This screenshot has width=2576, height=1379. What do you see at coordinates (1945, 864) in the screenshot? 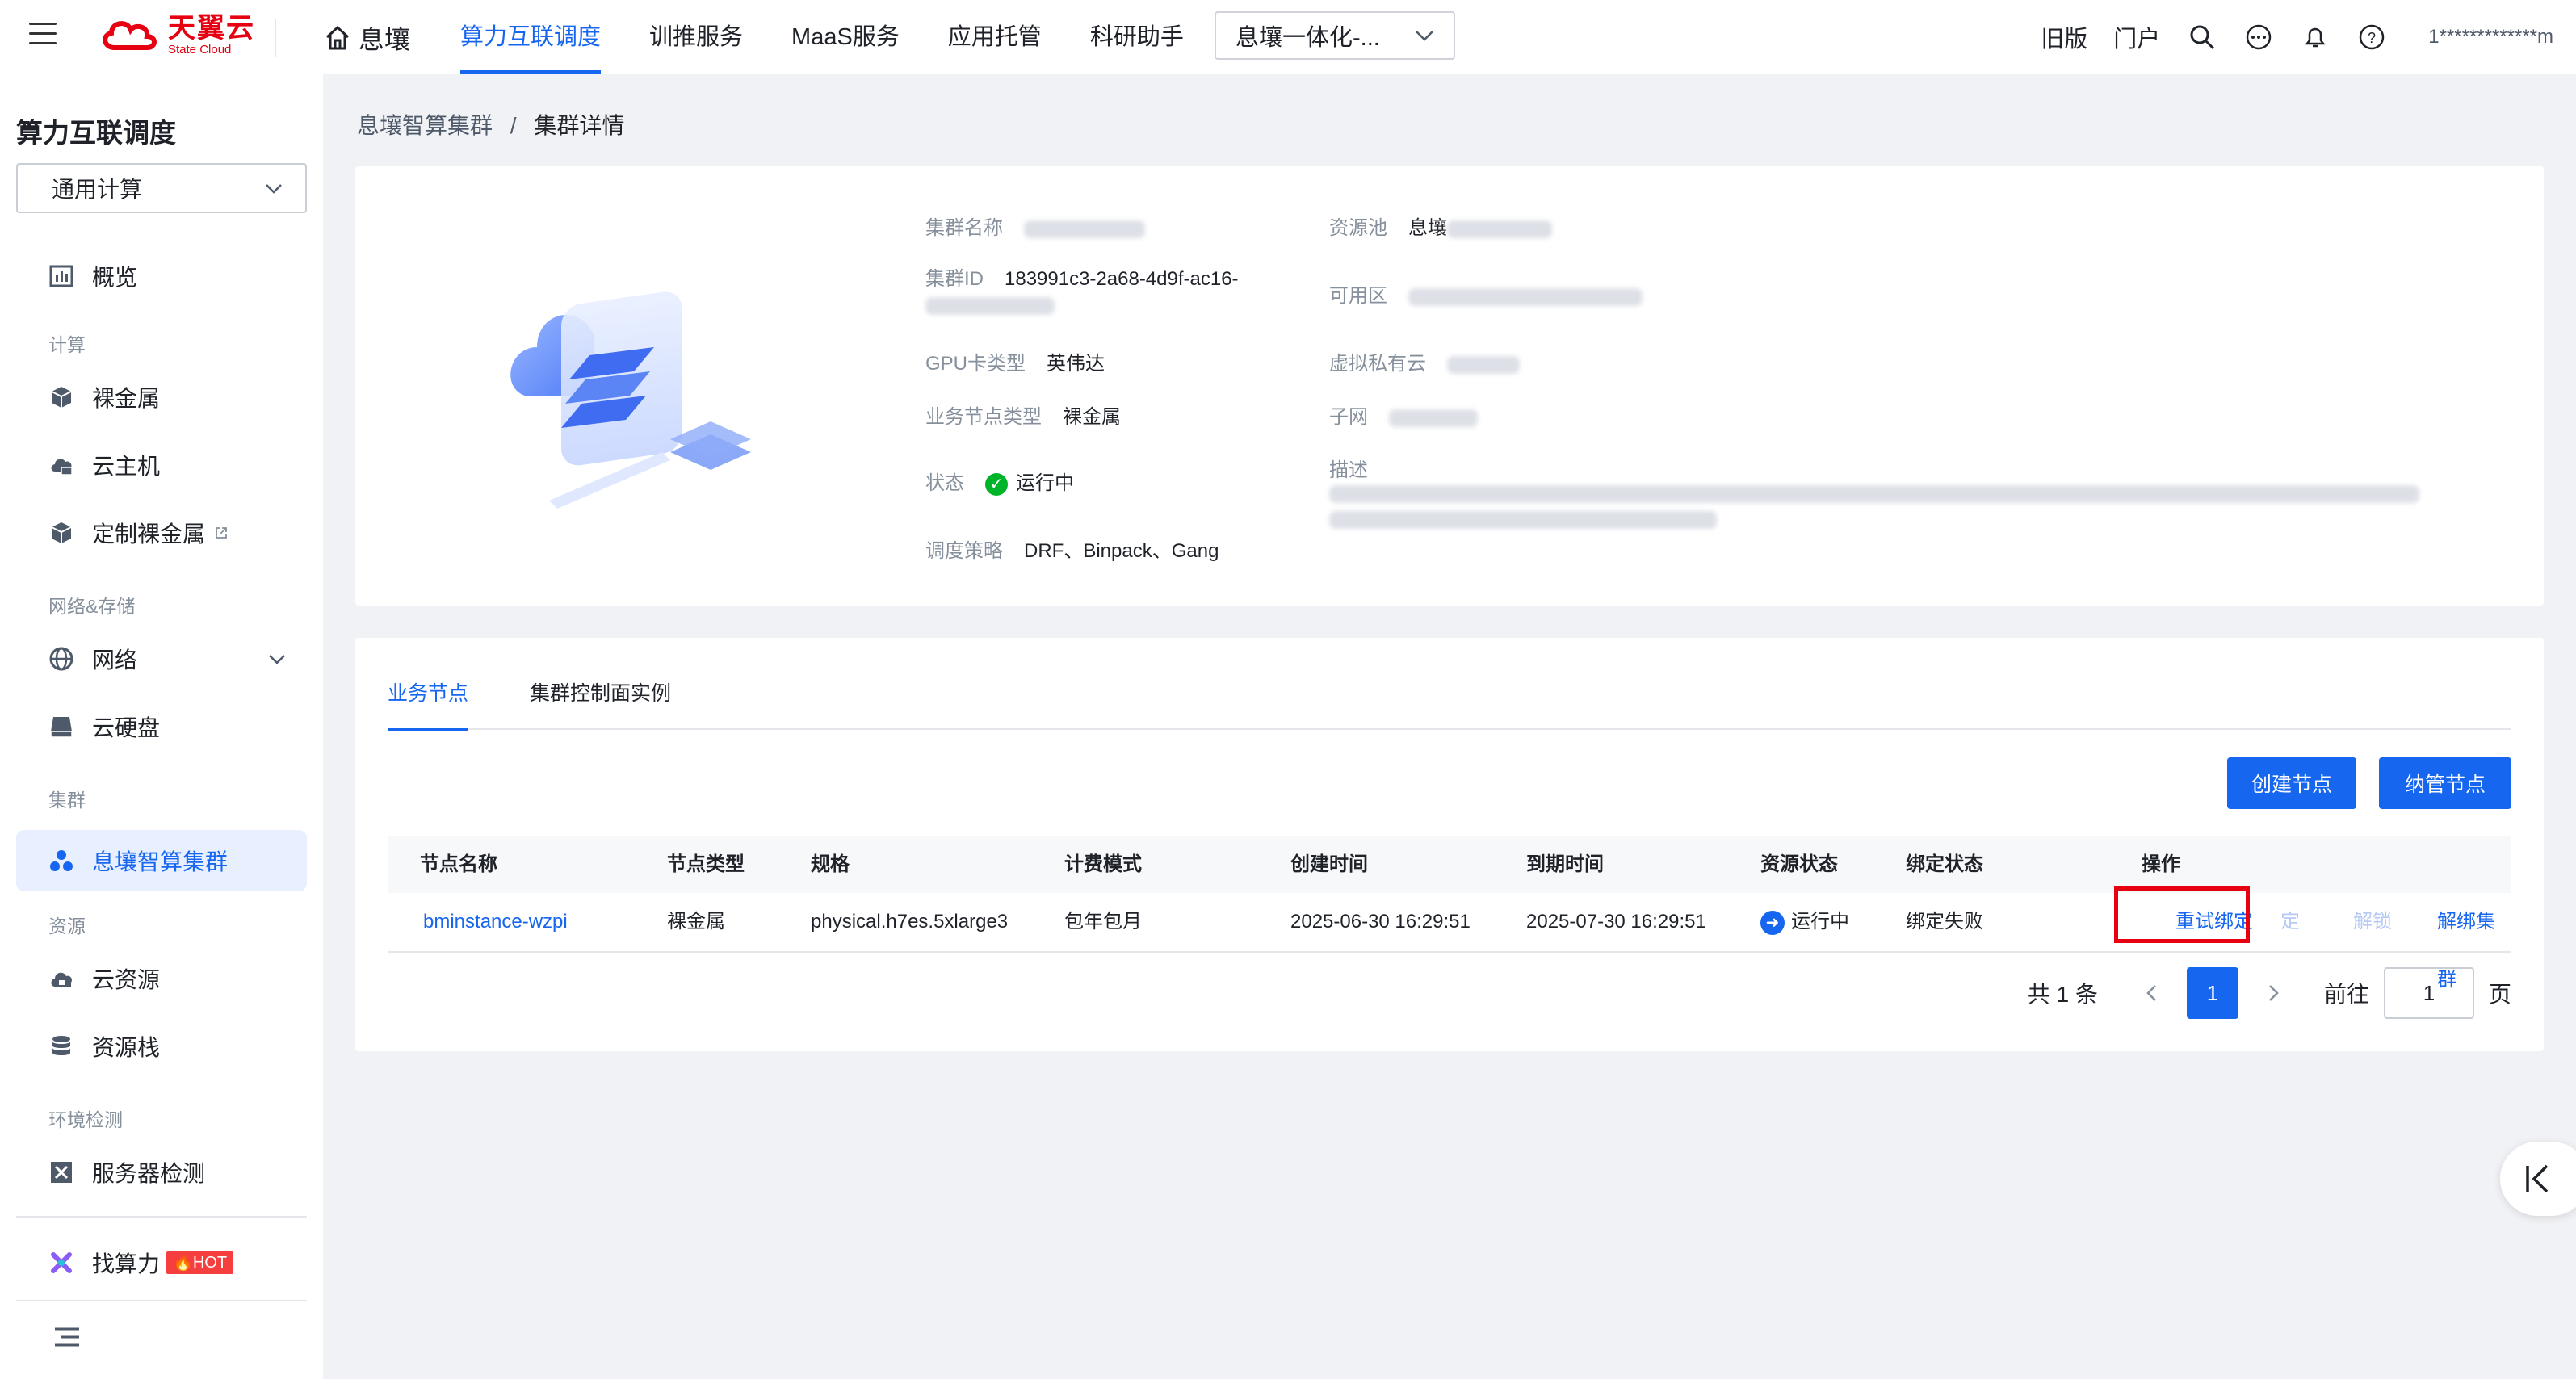
I see `column-header: 绑定状态` at bounding box center [1945, 864].